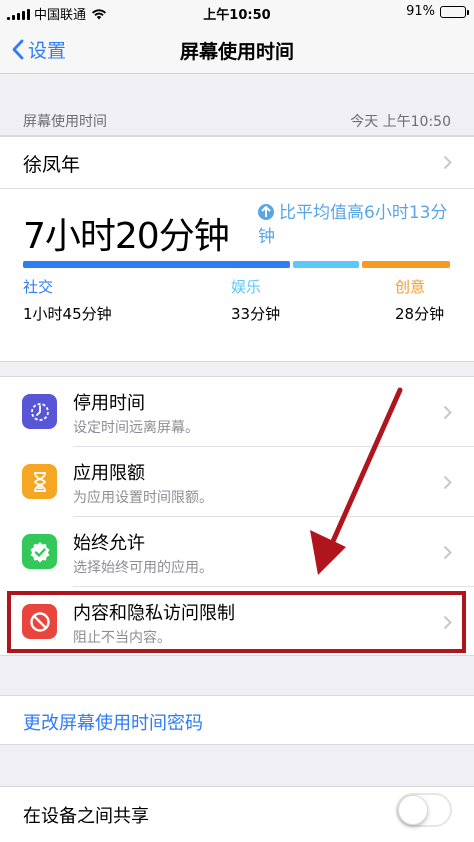 This screenshot has width=474, height=842. Describe the element at coordinates (39, 411) in the screenshot. I see `moon-clock-icon` at that location.